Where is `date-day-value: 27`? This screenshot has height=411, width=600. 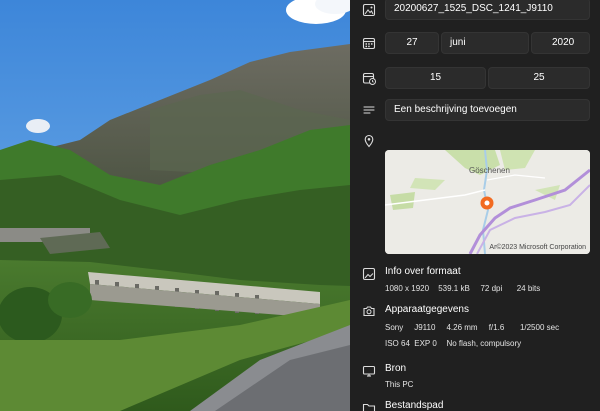 date-day-value: 27 is located at coordinates (412, 42).